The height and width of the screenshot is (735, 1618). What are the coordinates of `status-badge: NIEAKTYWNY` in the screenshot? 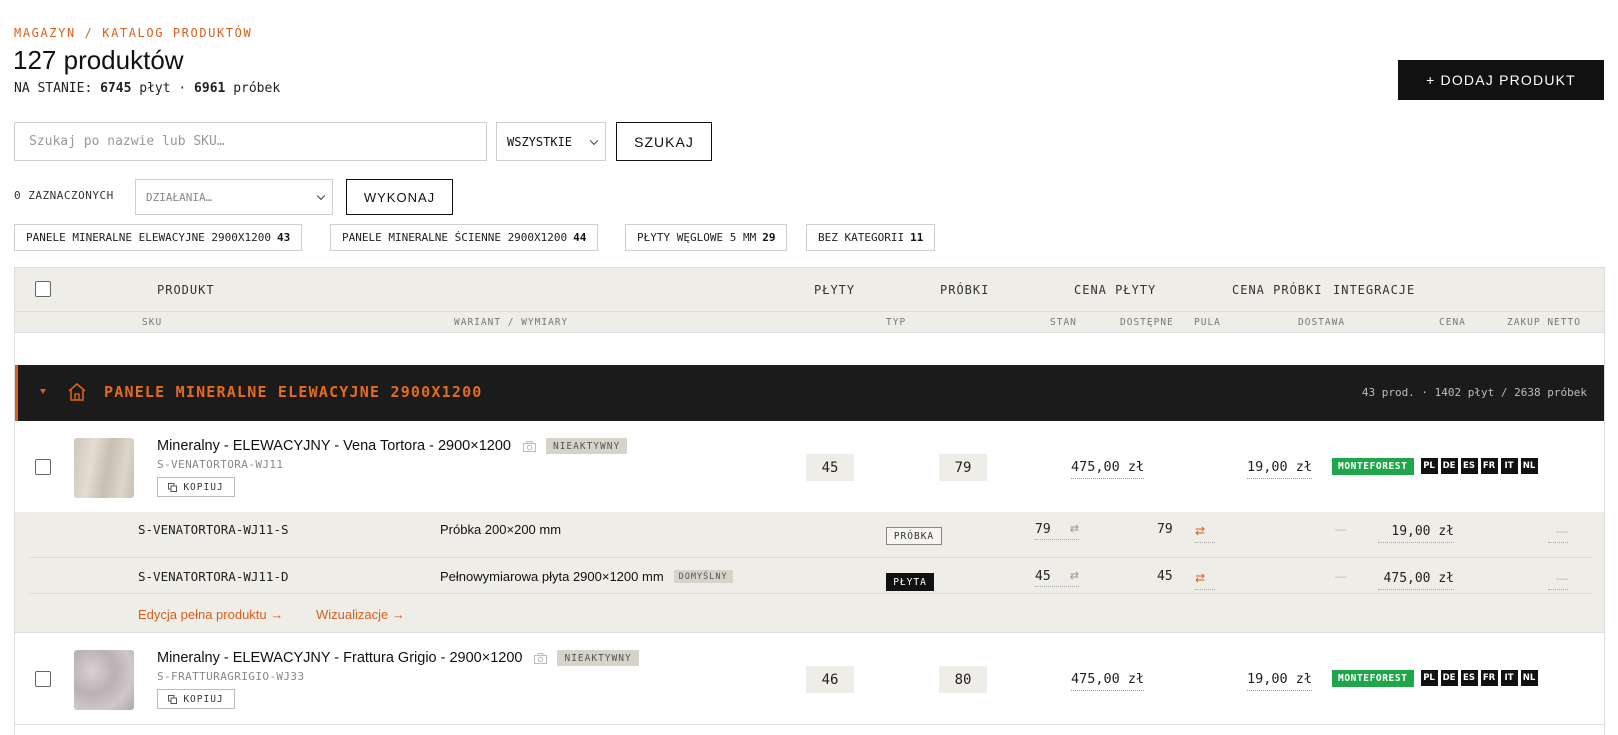 It's located at (586, 446).